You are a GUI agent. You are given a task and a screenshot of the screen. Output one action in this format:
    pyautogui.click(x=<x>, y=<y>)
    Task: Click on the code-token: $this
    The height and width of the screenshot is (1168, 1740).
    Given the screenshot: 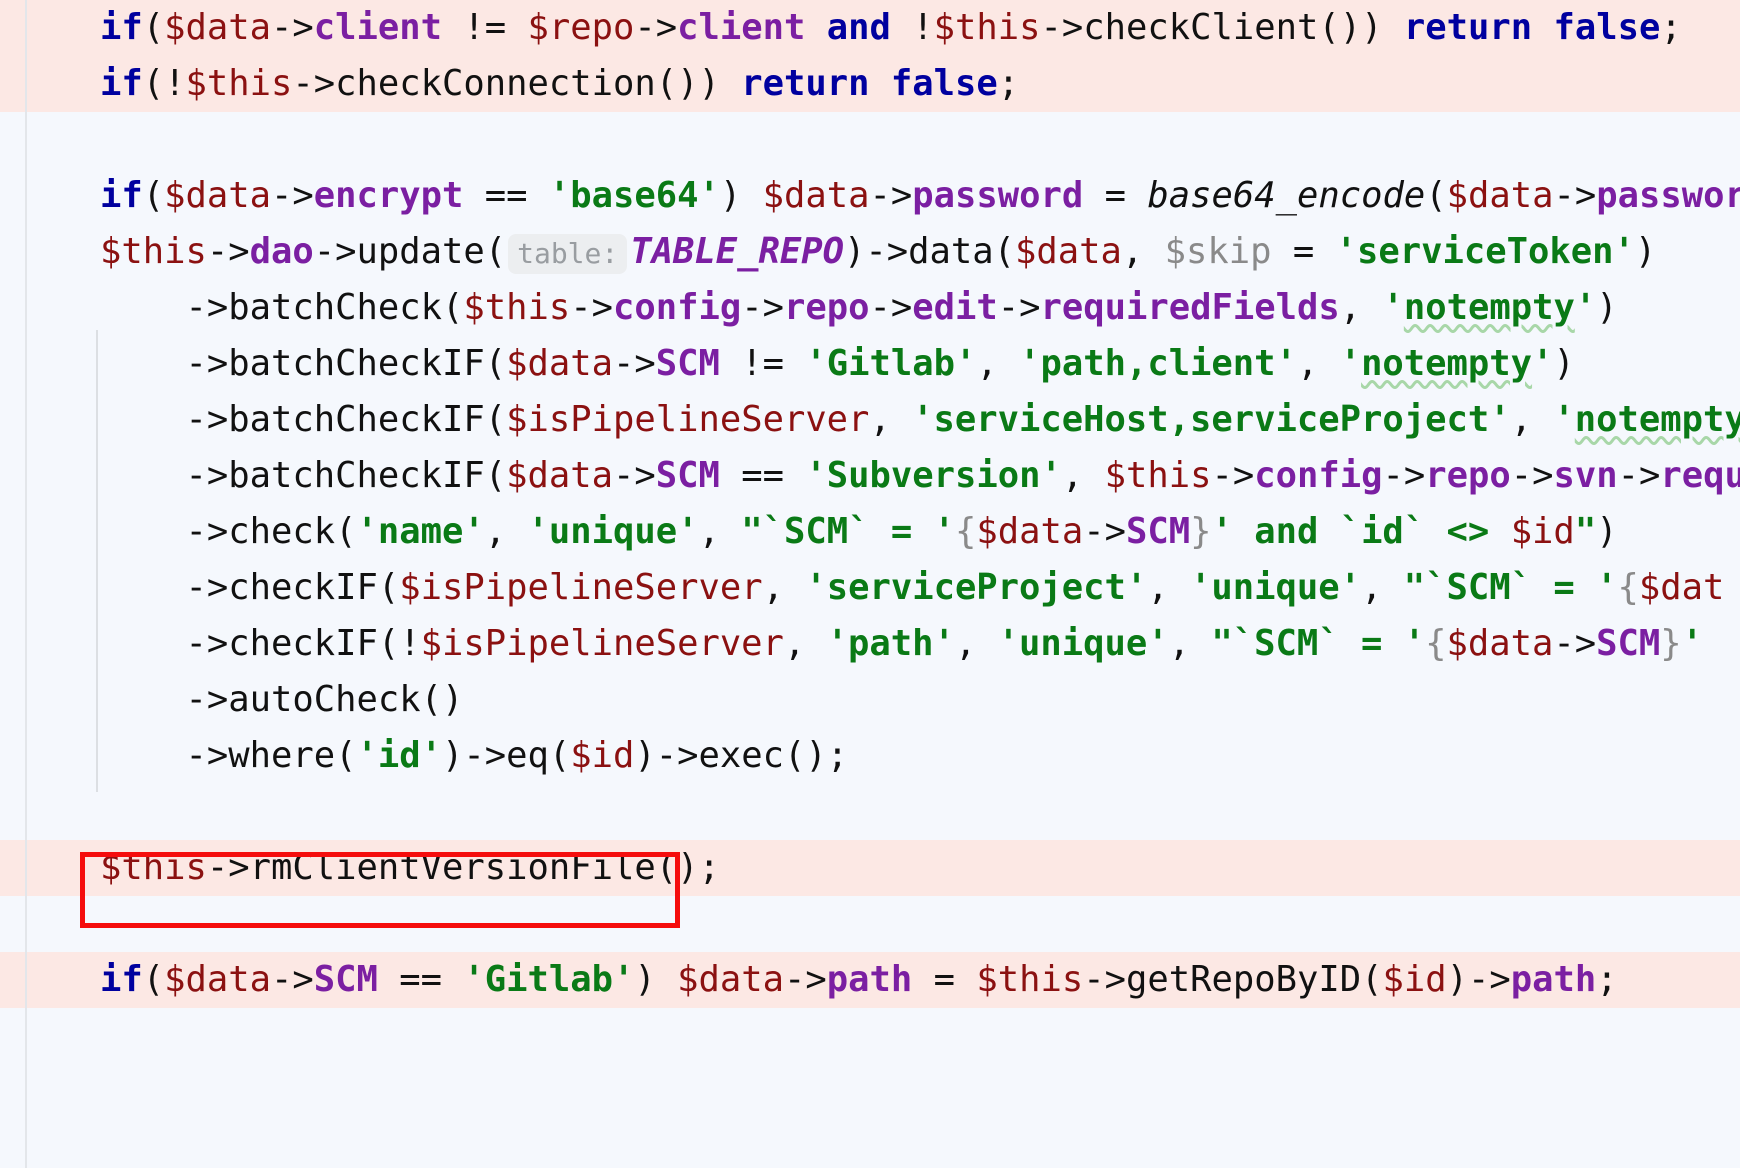 What is the action you would take?
    pyautogui.click(x=153, y=867)
    